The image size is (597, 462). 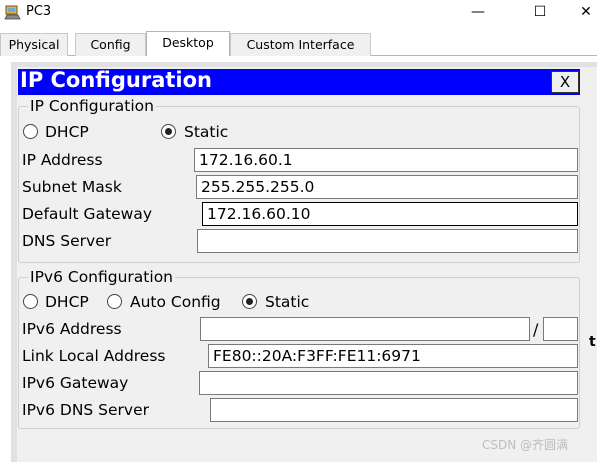 I want to click on dns-server-field, so click(x=387, y=241).